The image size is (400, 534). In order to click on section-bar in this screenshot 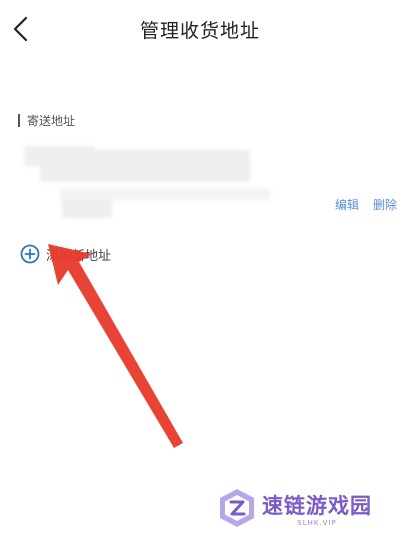, I will do `click(19, 120)`.